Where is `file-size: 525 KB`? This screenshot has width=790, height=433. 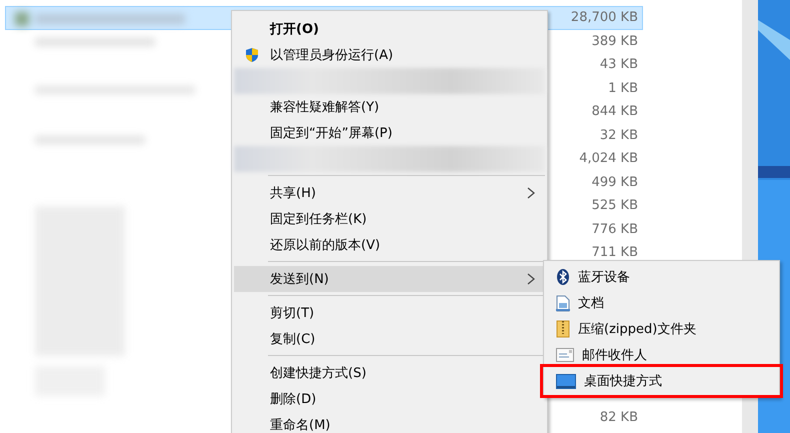
file-size: 525 KB is located at coordinates (615, 206).